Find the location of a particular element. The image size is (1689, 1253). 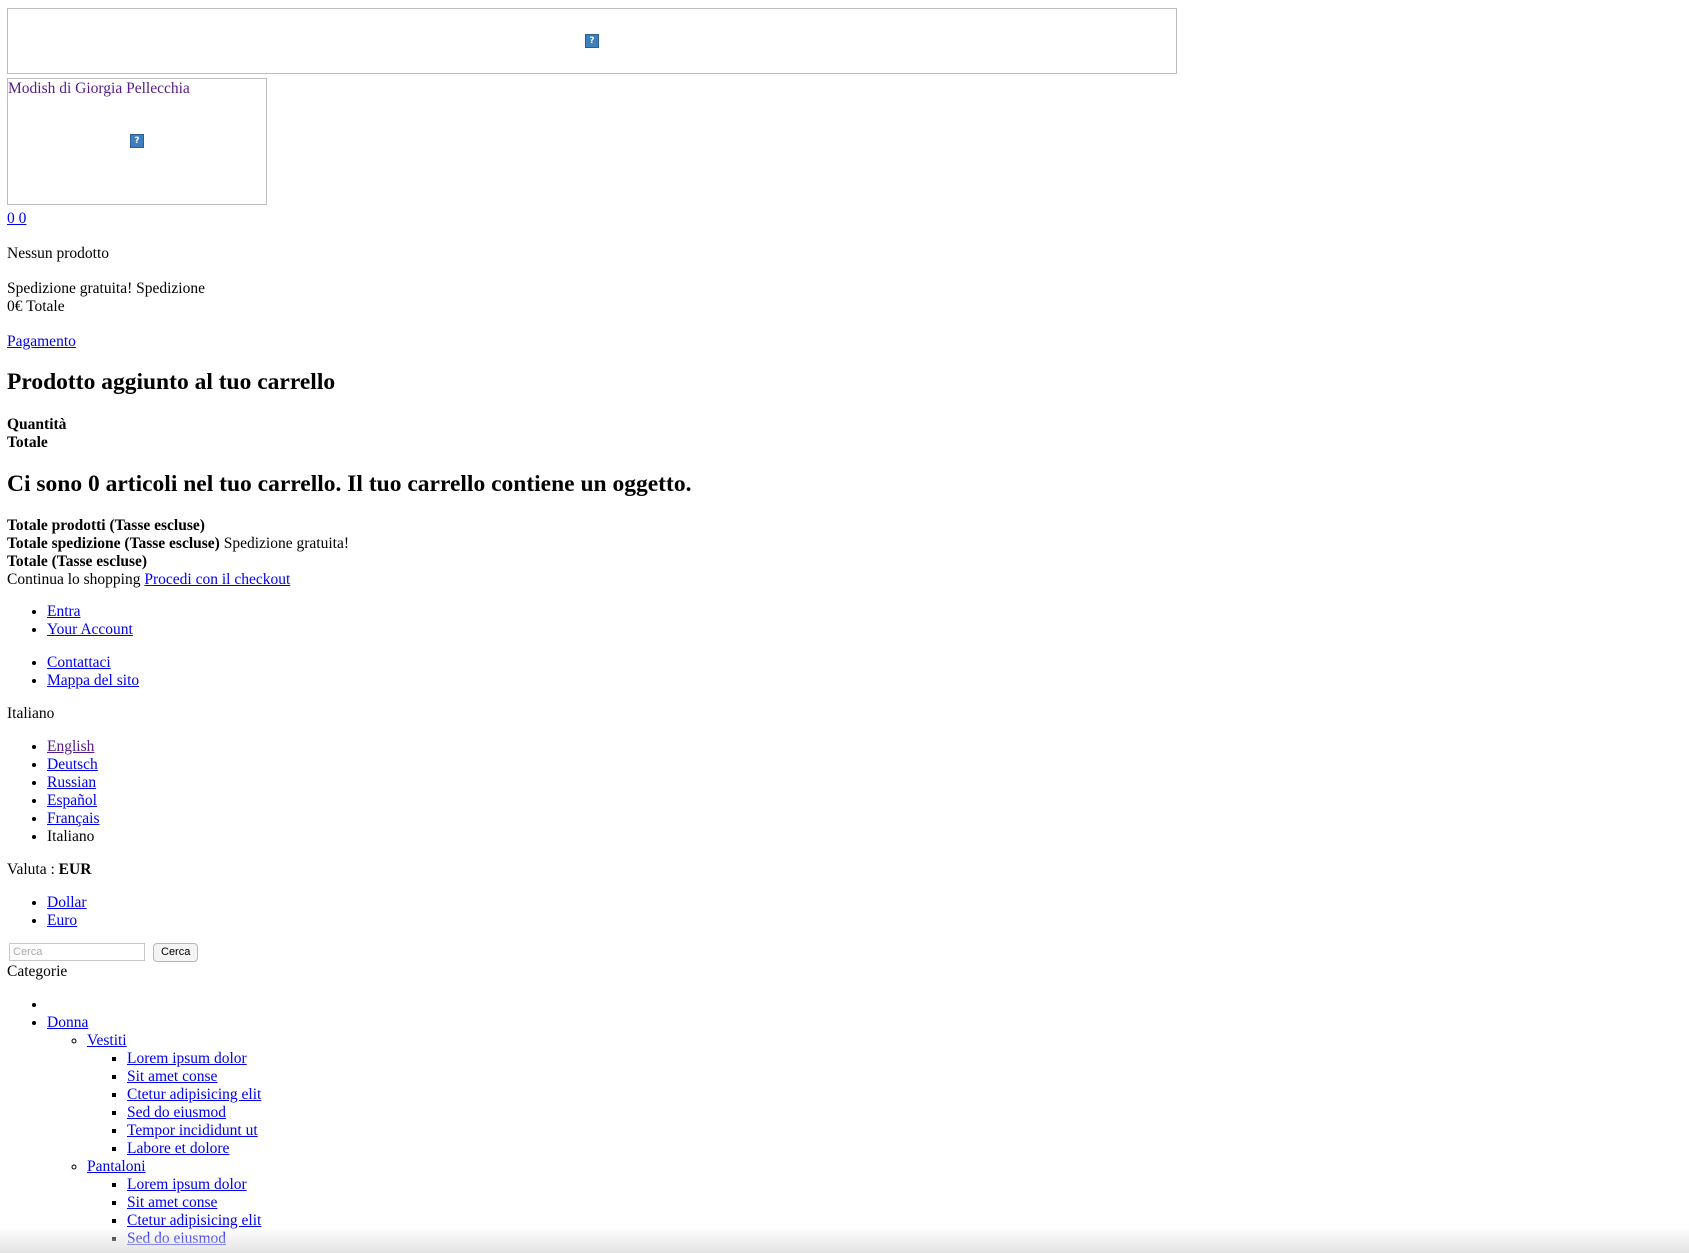

shipping-total-value: Spedizione gratuita! is located at coordinates (286, 543).